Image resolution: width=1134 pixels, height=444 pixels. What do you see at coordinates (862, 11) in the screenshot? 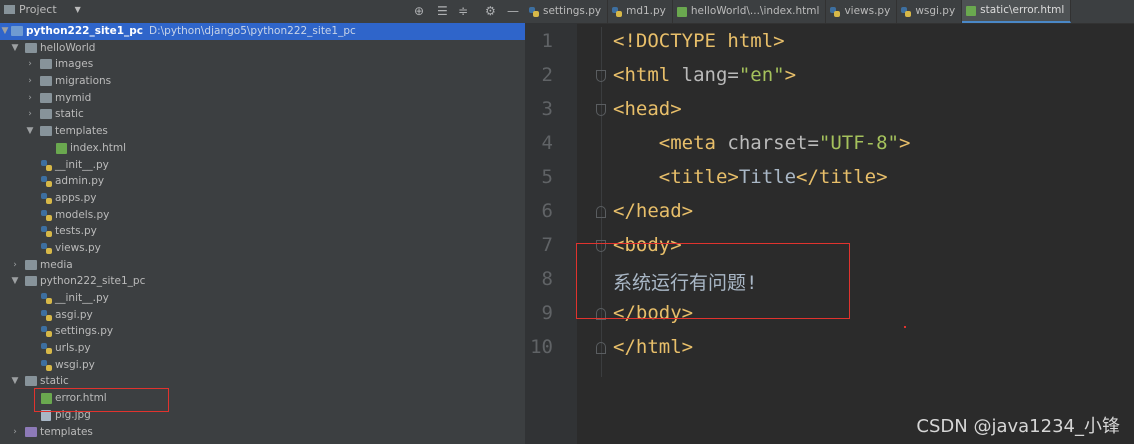
I see `tab-views-py: views.py` at bounding box center [862, 11].